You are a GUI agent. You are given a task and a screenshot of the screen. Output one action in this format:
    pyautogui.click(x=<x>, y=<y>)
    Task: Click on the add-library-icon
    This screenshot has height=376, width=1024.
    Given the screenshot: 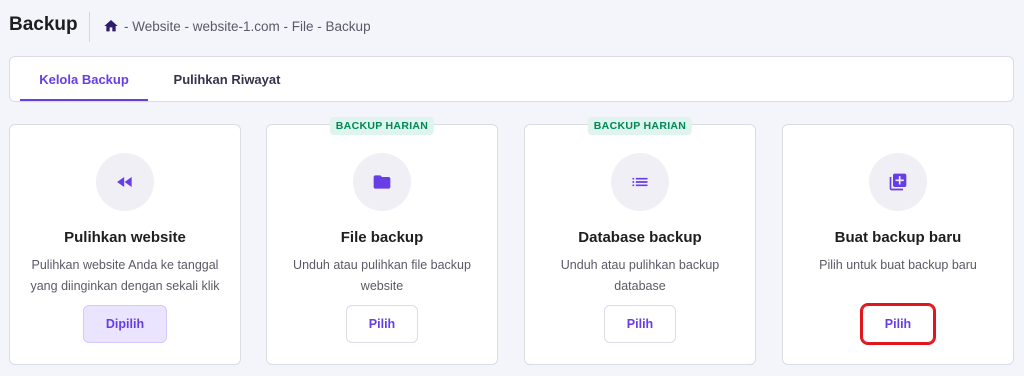 What is the action you would take?
    pyautogui.click(x=898, y=182)
    